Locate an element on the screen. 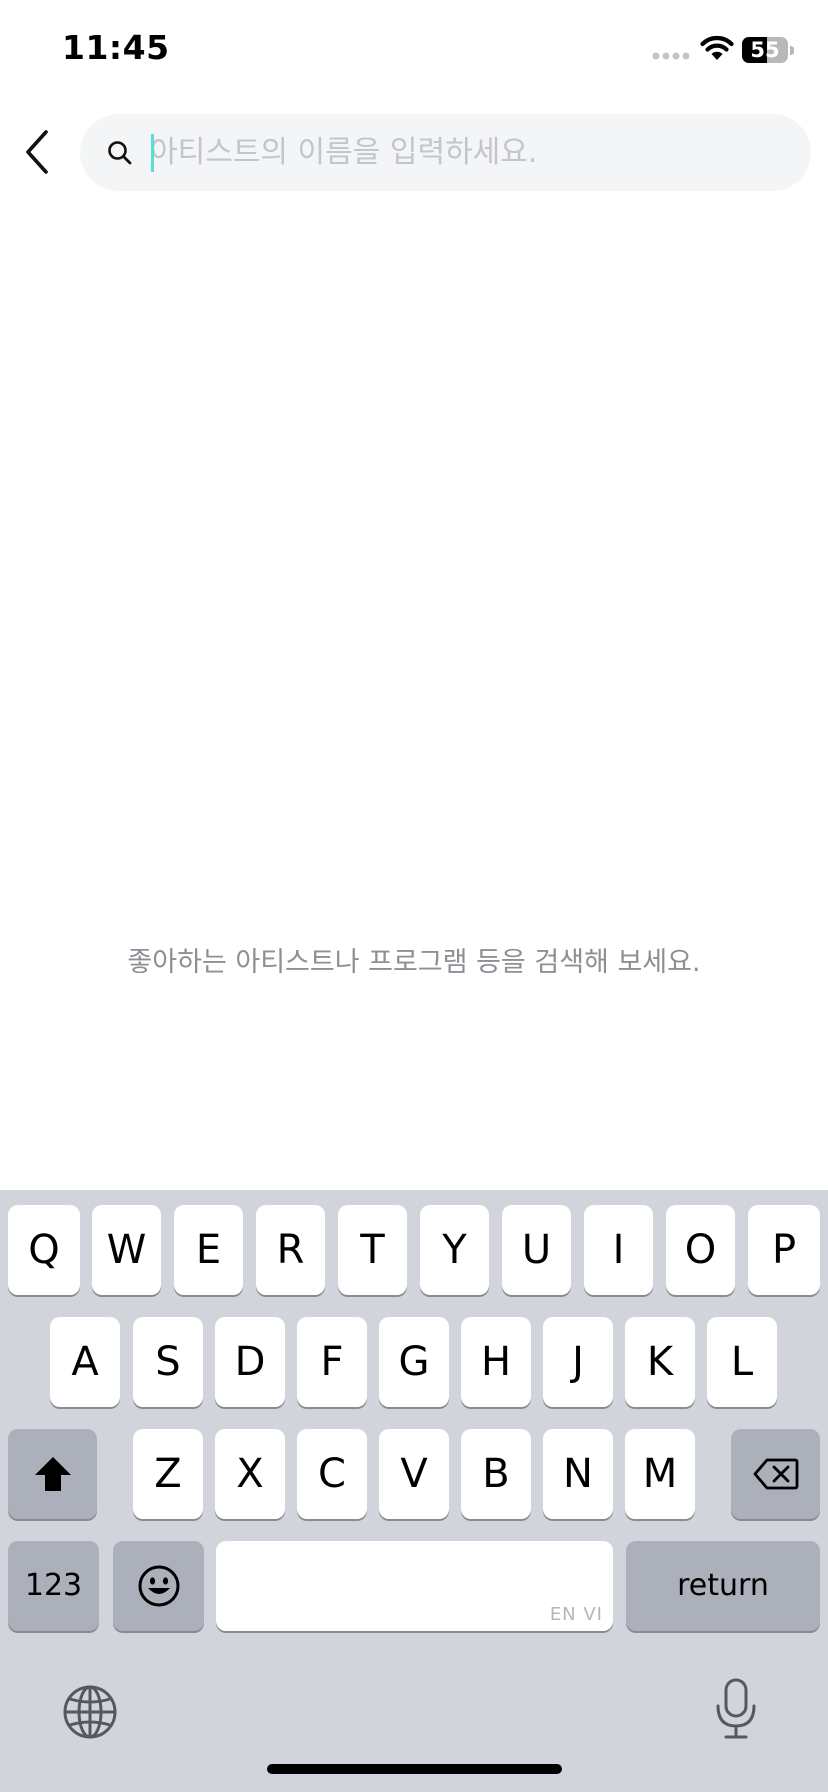  back-button is located at coordinates (40, 152).